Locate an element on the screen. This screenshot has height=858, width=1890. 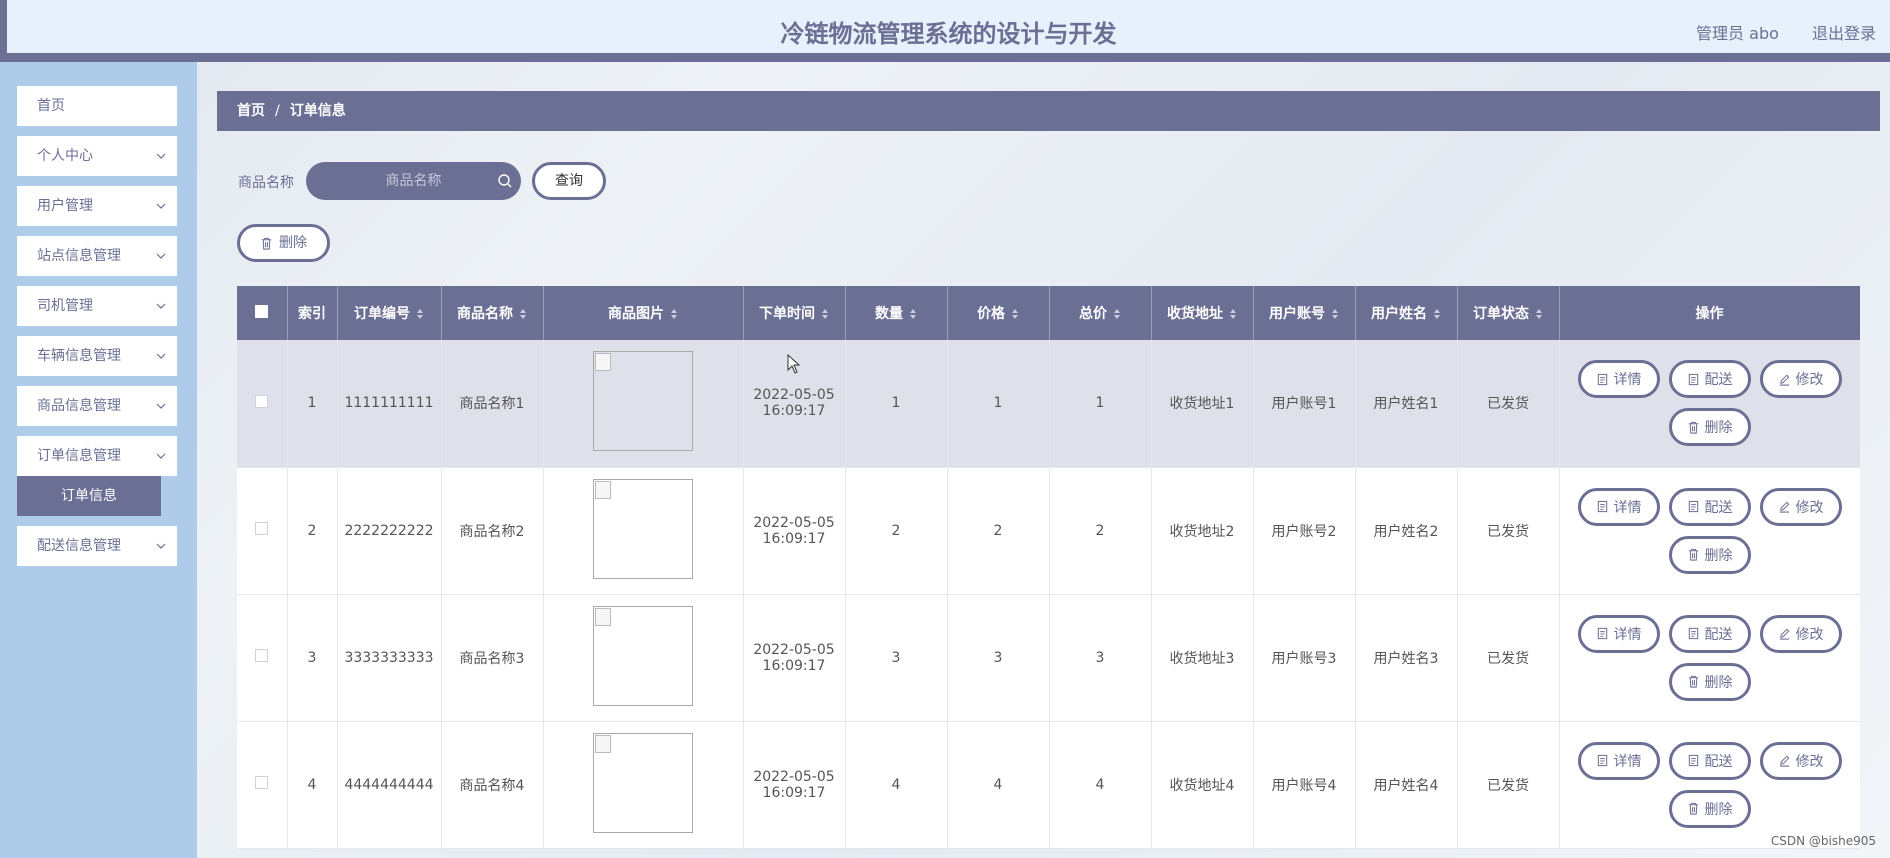
col-header-product-name: 商品名称 is located at coordinates (492, 313).